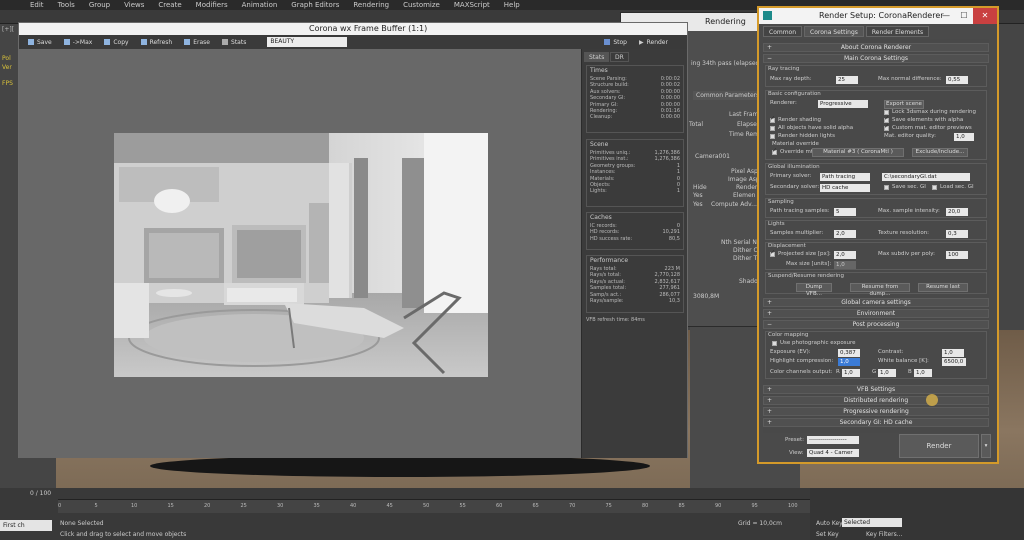  Describe the element at coordinates (607, 42) in the screenshot. I see `stop-icon` at that location.